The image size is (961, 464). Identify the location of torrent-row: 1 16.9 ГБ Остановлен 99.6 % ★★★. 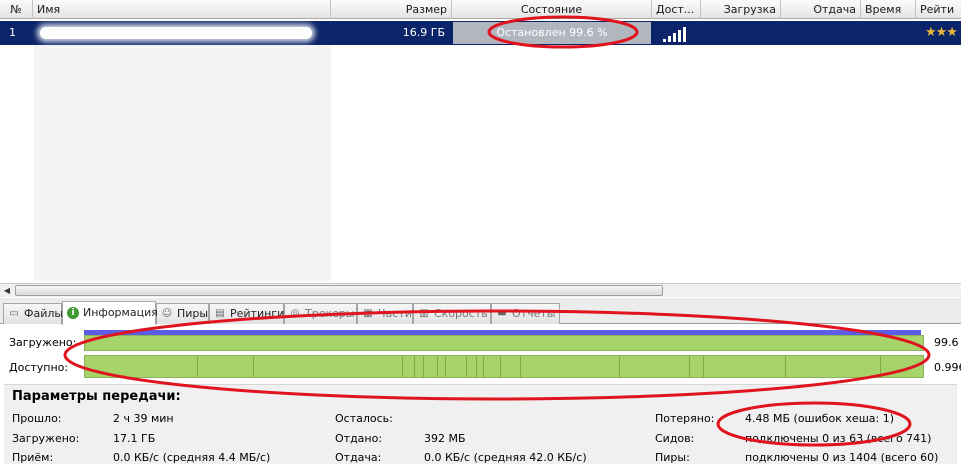
(480, 33).